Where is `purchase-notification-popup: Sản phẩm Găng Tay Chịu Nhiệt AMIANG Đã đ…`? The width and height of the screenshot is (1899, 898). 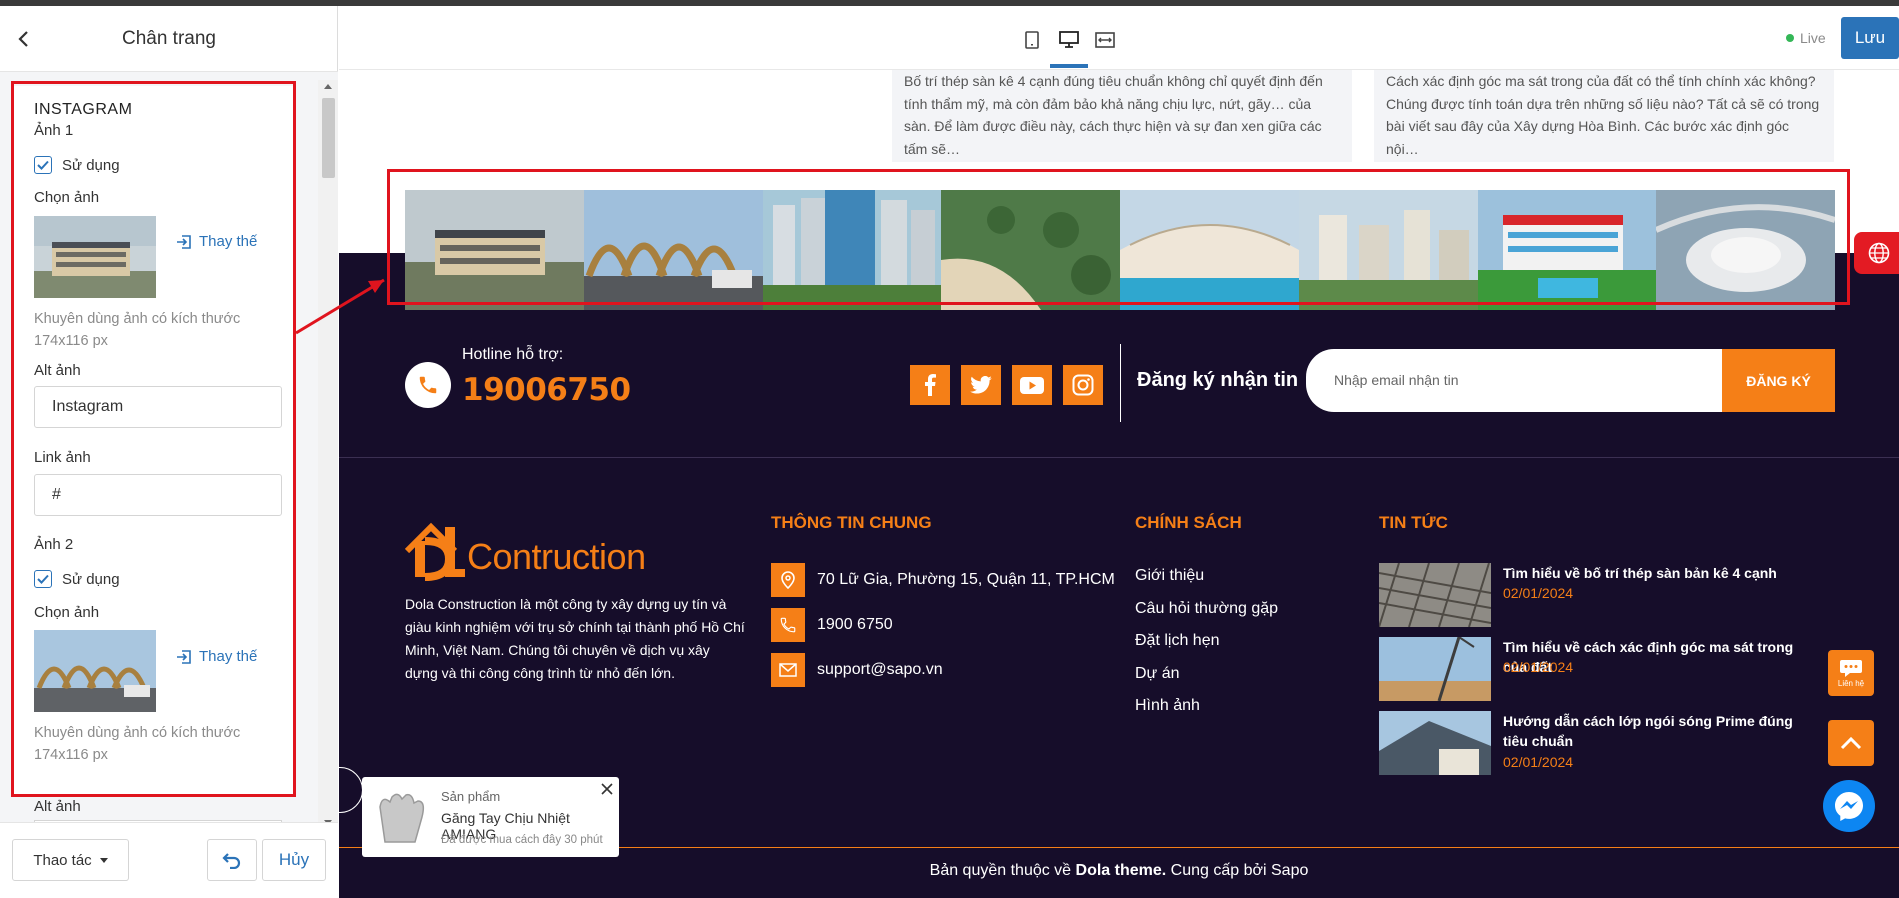 purchase-notification-popup: Sản phẩm Găng Tay Chịu Nhiệt AMIANG Đã đ… is located at coordinates (490, 817).